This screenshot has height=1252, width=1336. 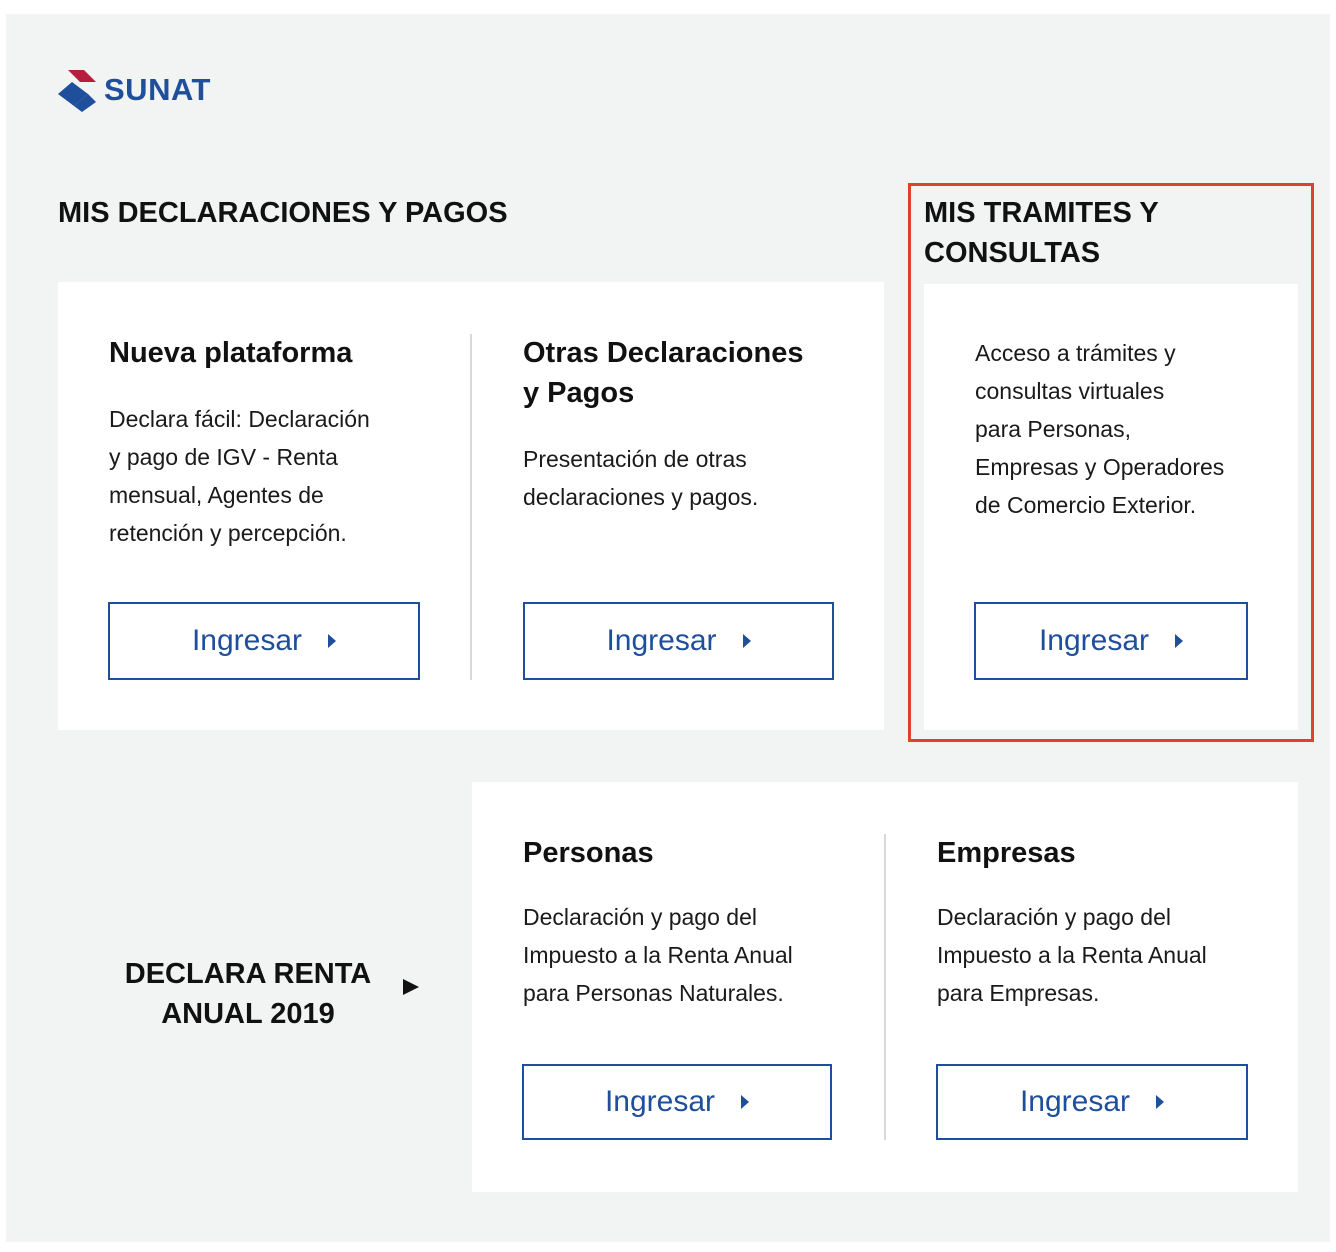 What do you see at coordinates (228, 533) in the screenshot?
I see `nueva-desc-line: retención y percepción.` at bounding box center [228, 533].